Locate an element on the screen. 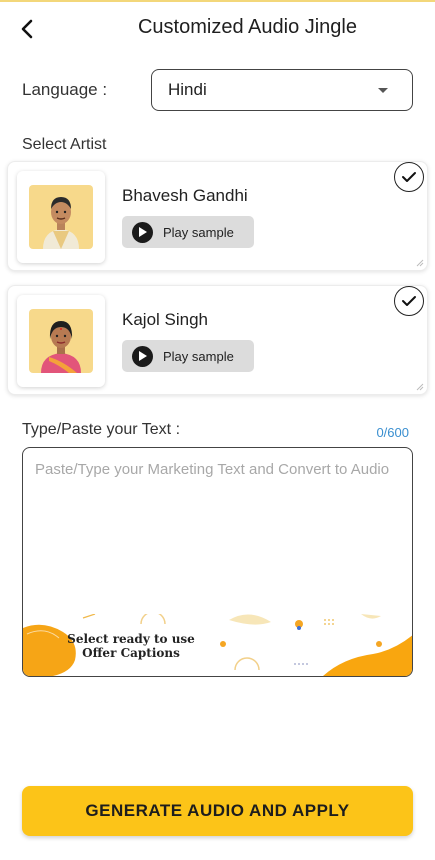 This screenshot has height=860, width=435. female-artist-avatar-icon is located at coordinates (61, 341).